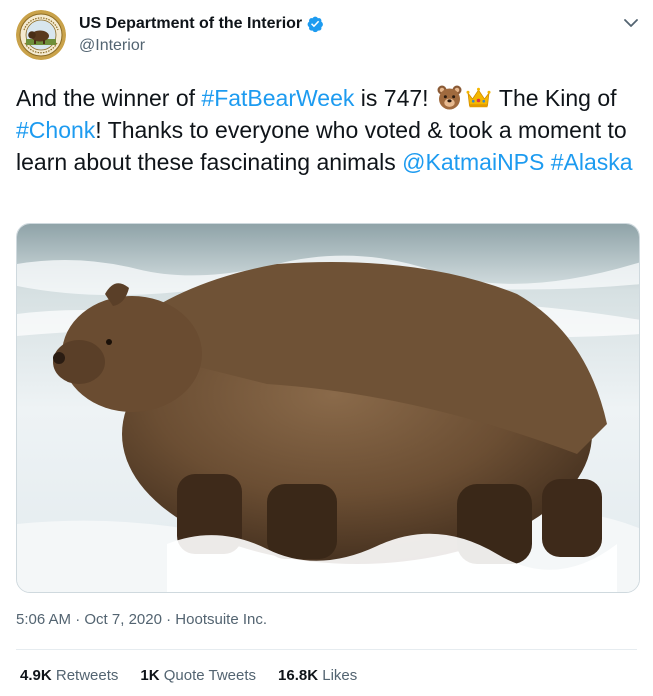 The image size is (653, 696). I want to click on tweet-source: Hootsuite Inc., so click(221, 619).